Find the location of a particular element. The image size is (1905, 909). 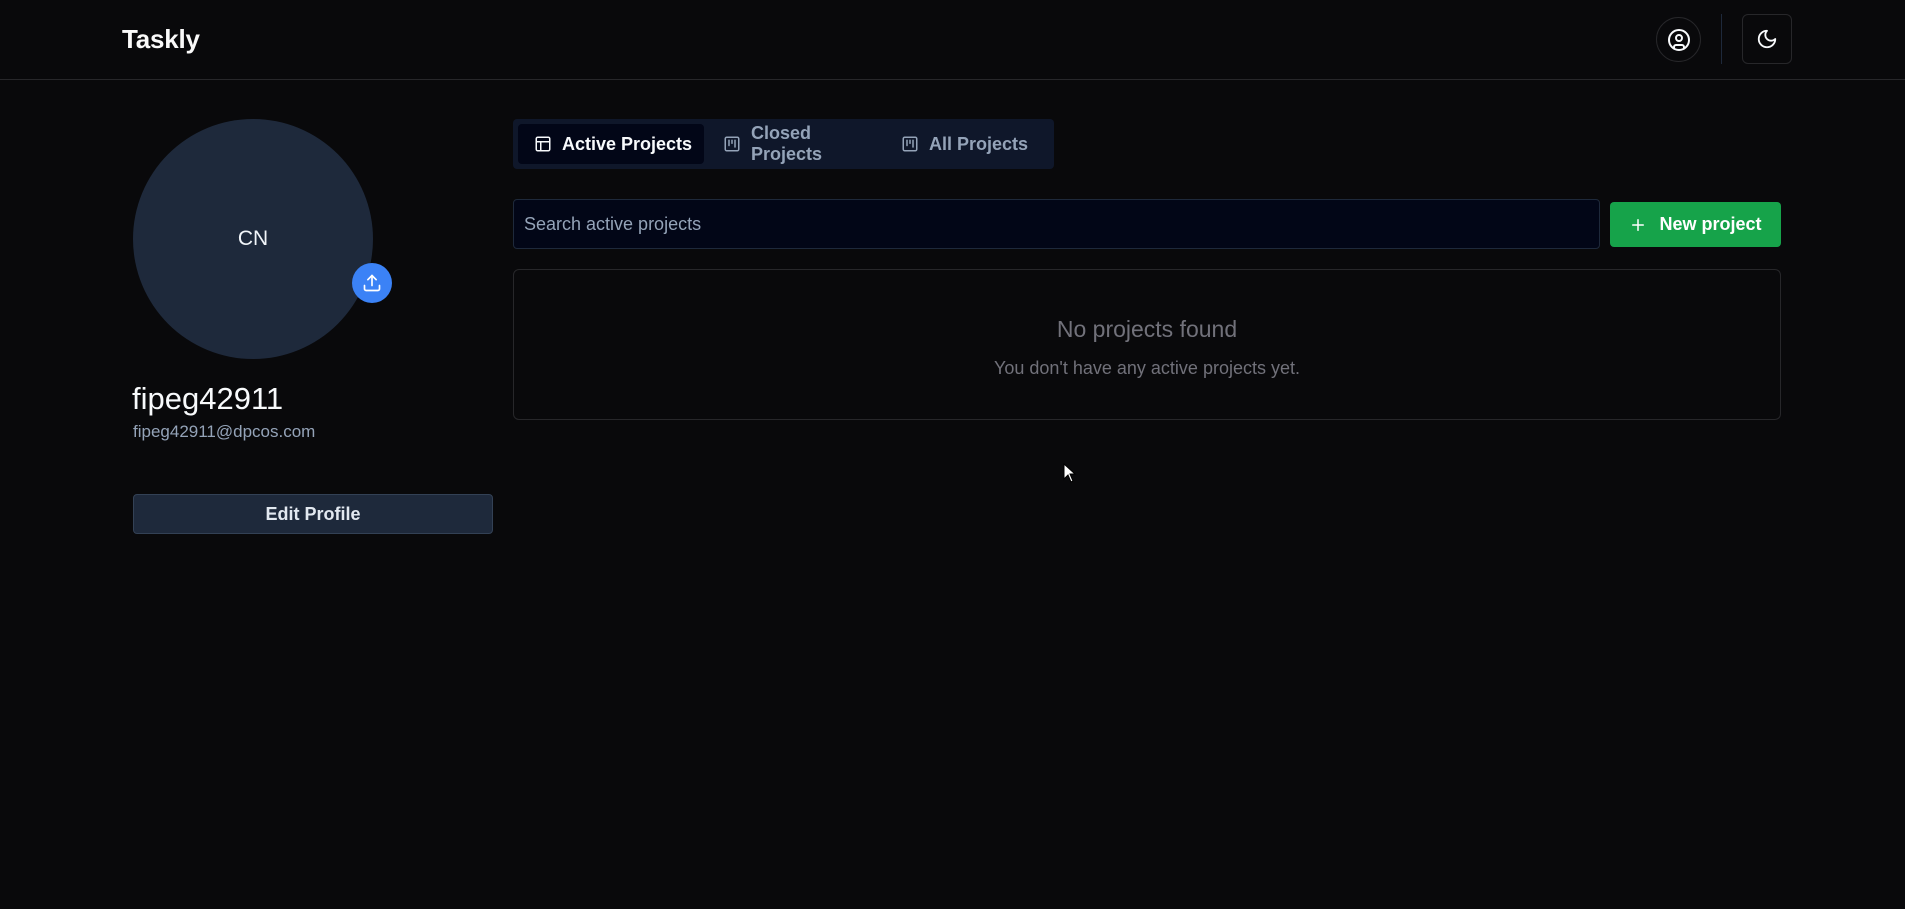

tab-all-projects: All Projects is located at coordinates (960, 144).